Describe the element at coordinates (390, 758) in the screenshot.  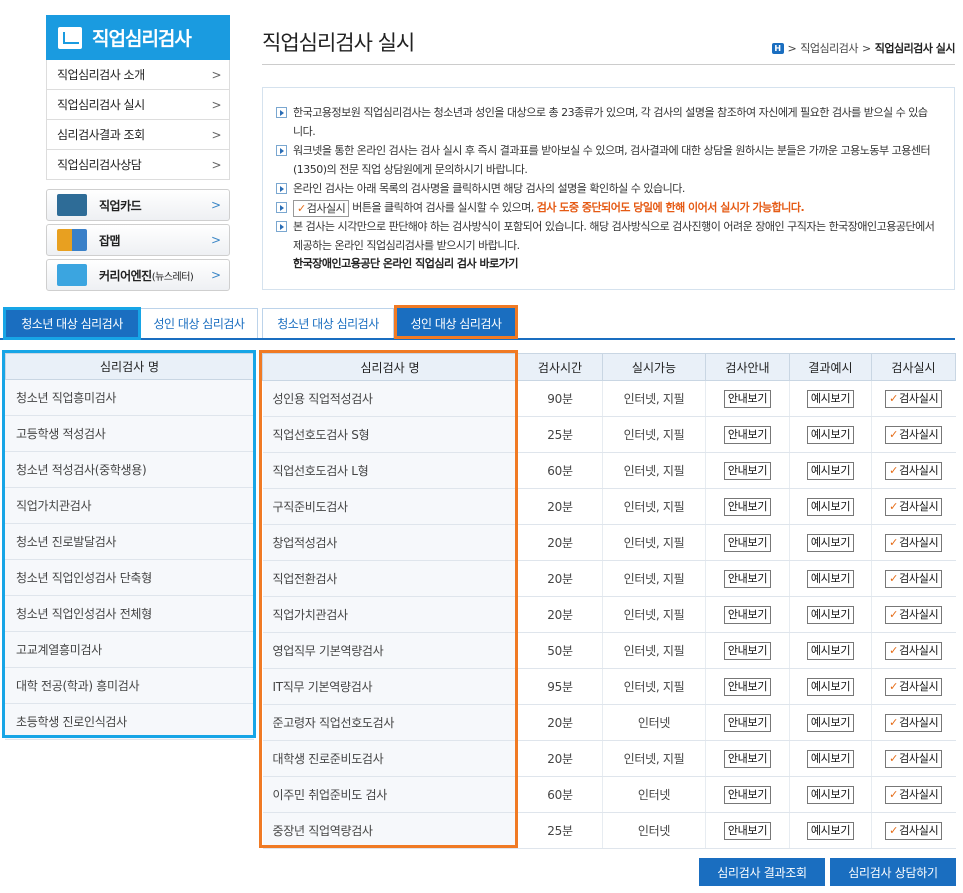
I see `test-name-link: 대학생 진로준비도검사` at that location.